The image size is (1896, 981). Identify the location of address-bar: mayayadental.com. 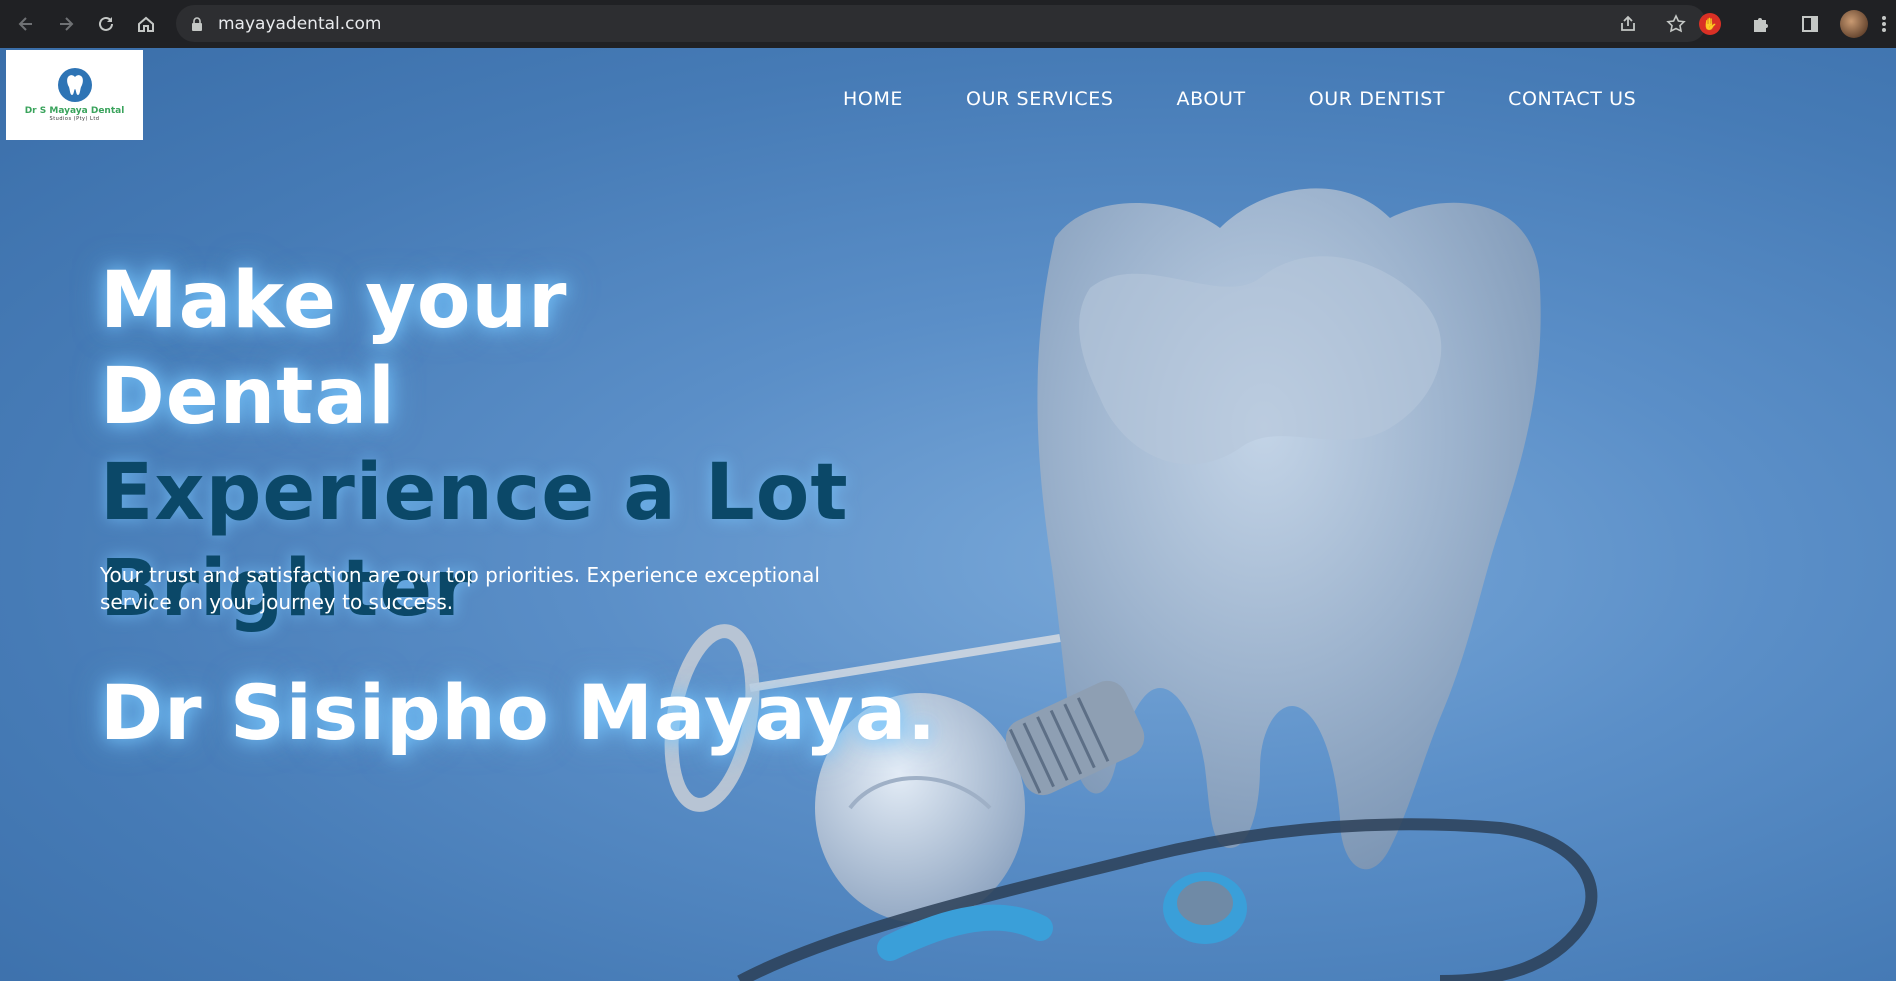
(941, 23).